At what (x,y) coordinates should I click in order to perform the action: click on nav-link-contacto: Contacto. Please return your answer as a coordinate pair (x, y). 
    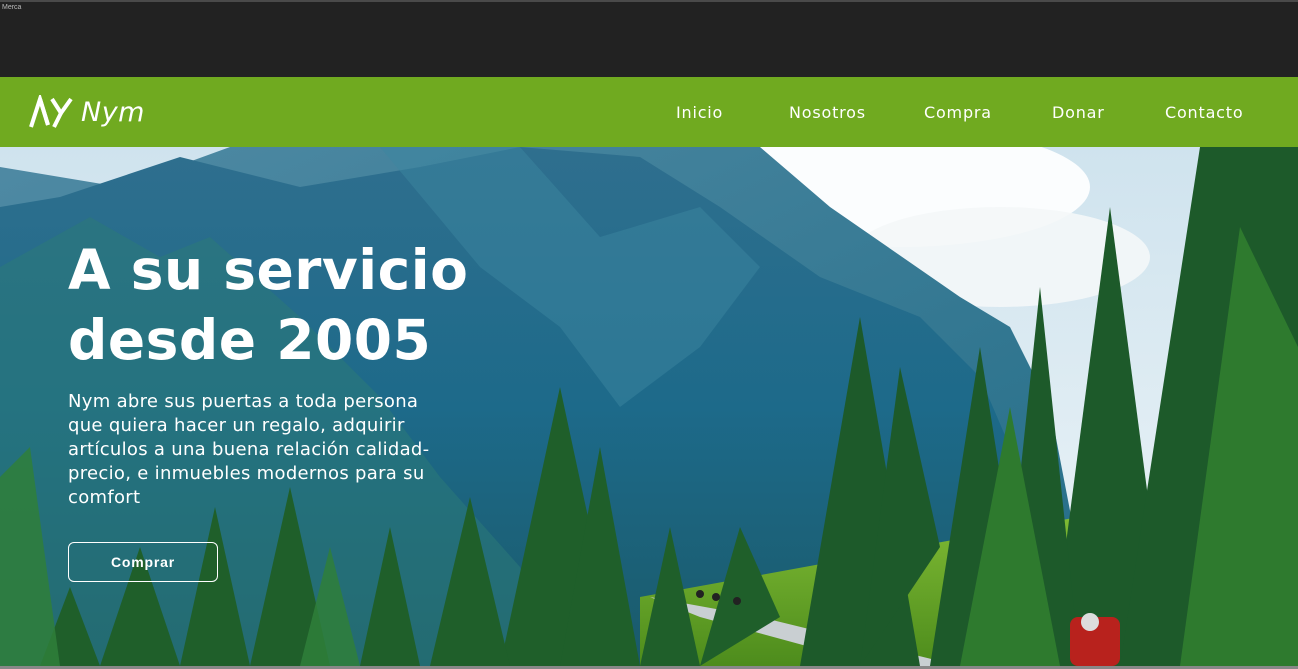
    Looking at the image, I should click on (1204, 112).